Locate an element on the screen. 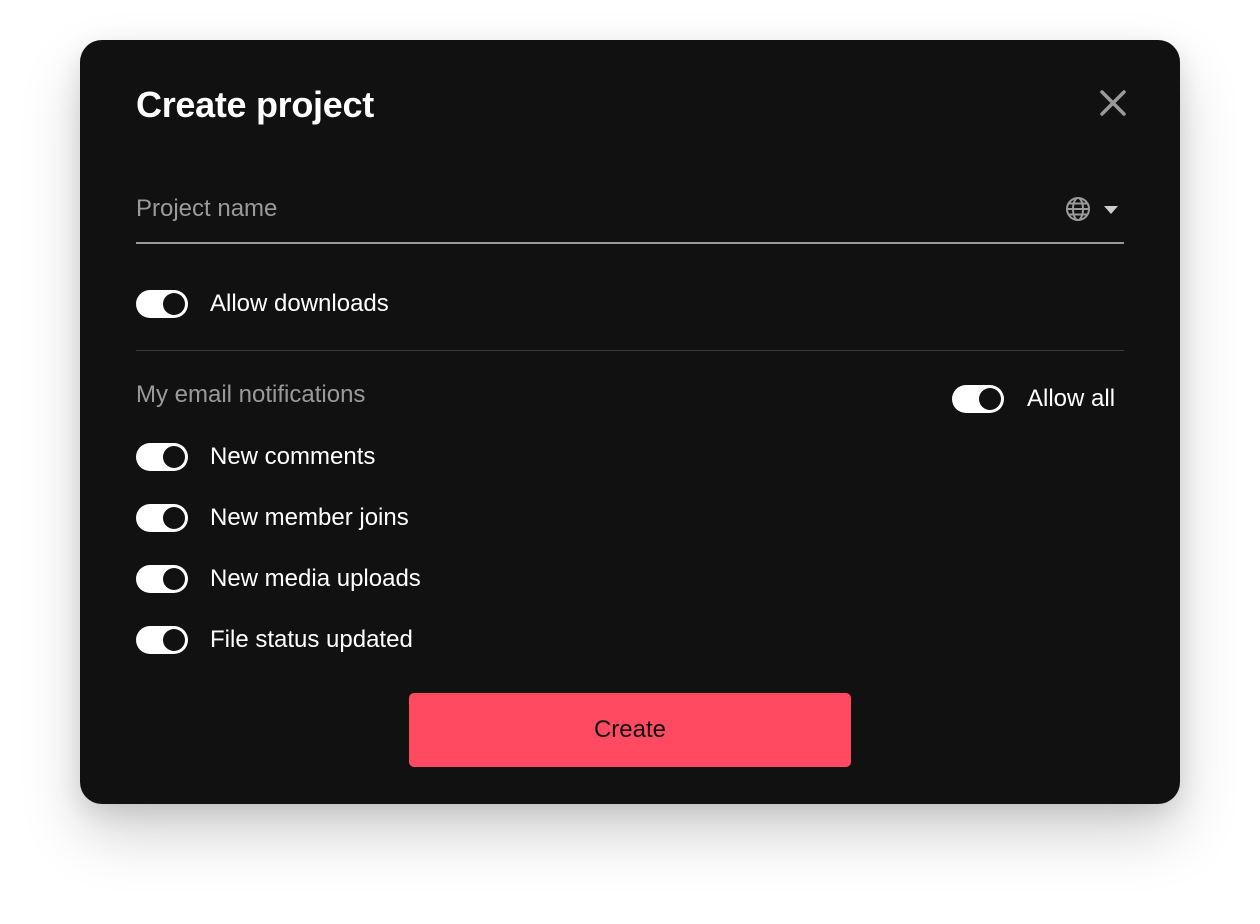 The image size is (1260, 924). notification-row-file-status-updated: File status updated is located at coordinates (274, 640).